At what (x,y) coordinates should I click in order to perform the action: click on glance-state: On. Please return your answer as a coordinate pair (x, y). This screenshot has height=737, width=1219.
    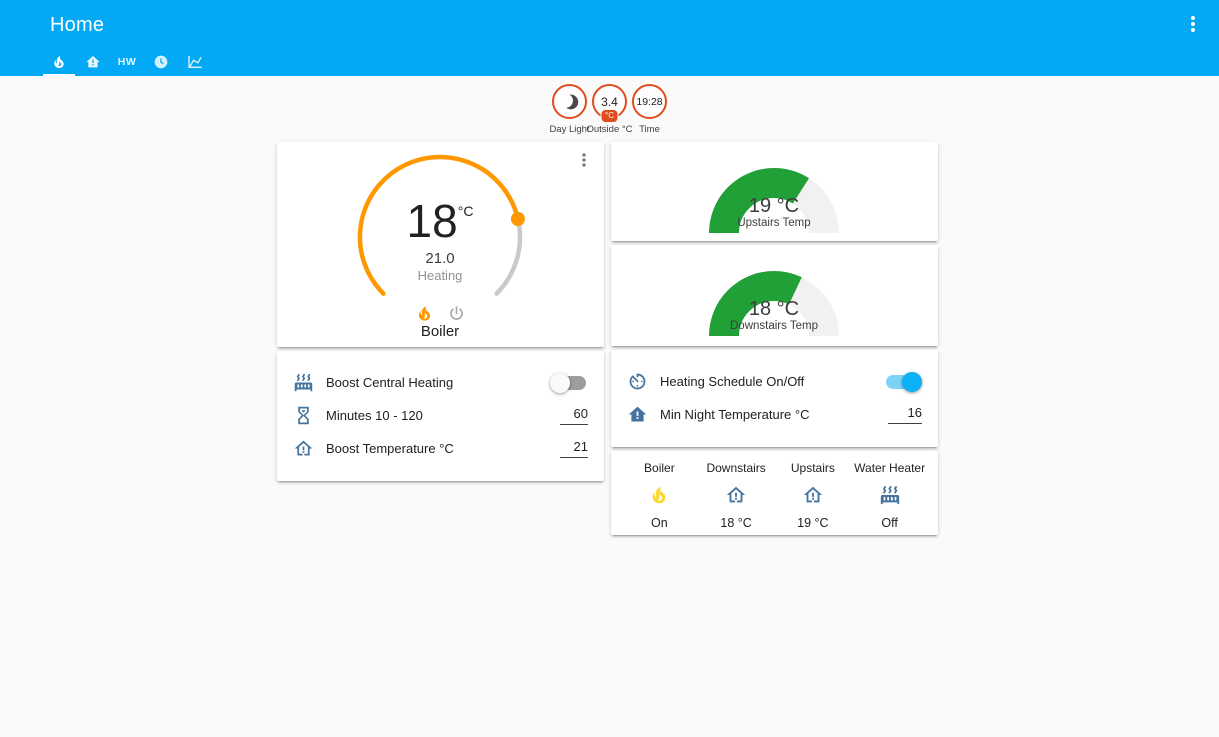
    Looking at the image, I should click on (659, 523).